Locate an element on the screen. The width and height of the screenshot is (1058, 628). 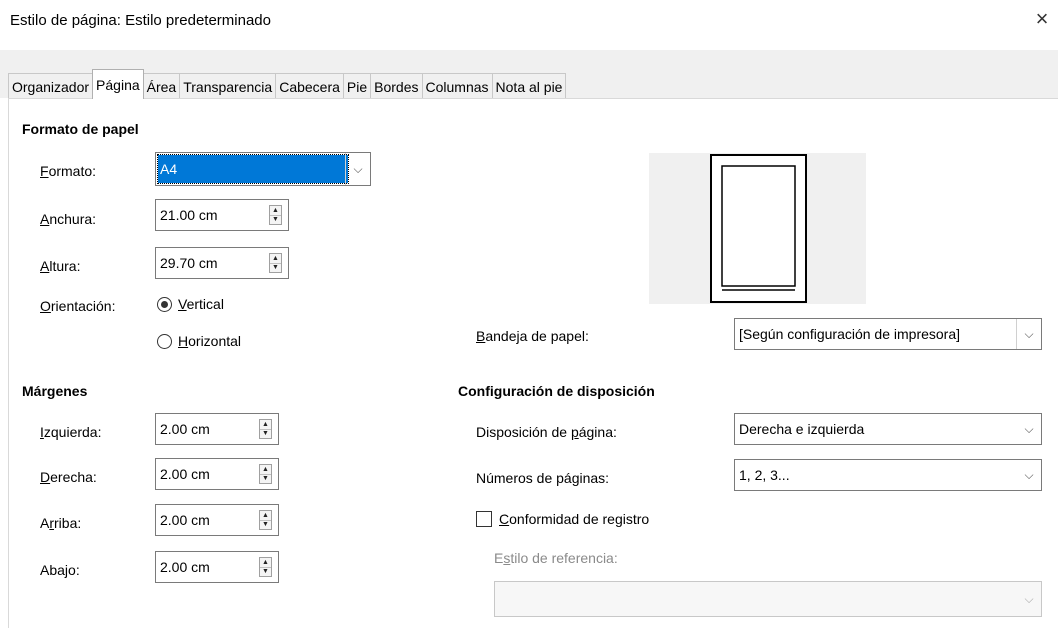
width-value: 21.00 cm is located at coordinates (189, 215).